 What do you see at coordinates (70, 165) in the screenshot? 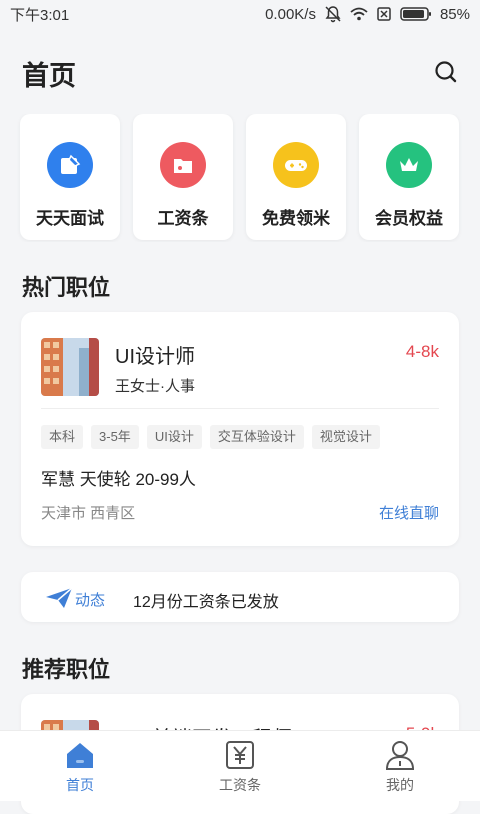
I see `interview-icon` at bounding box center [70, 165].